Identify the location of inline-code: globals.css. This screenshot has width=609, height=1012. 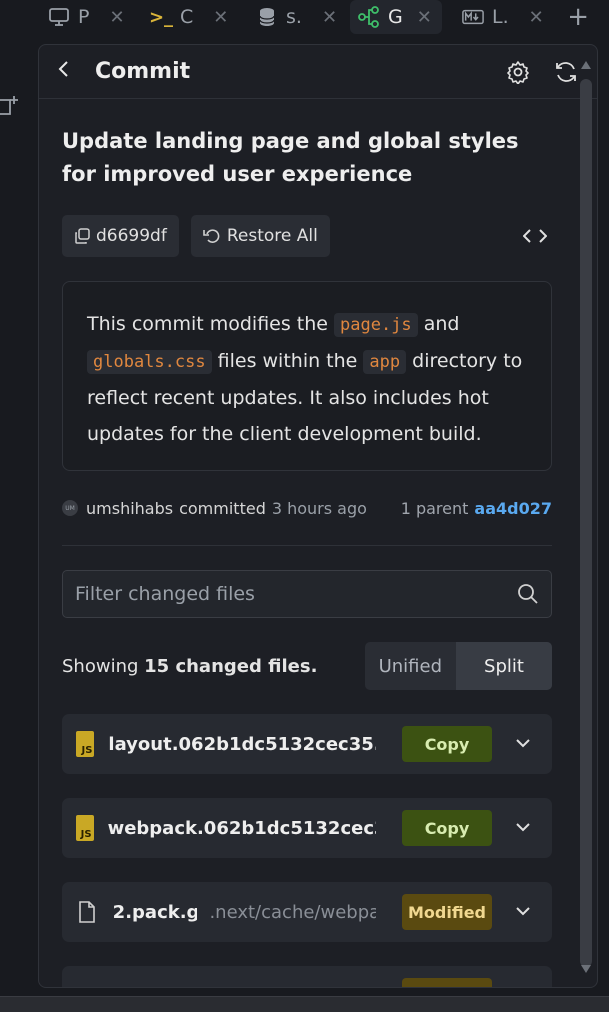
(149, 362).